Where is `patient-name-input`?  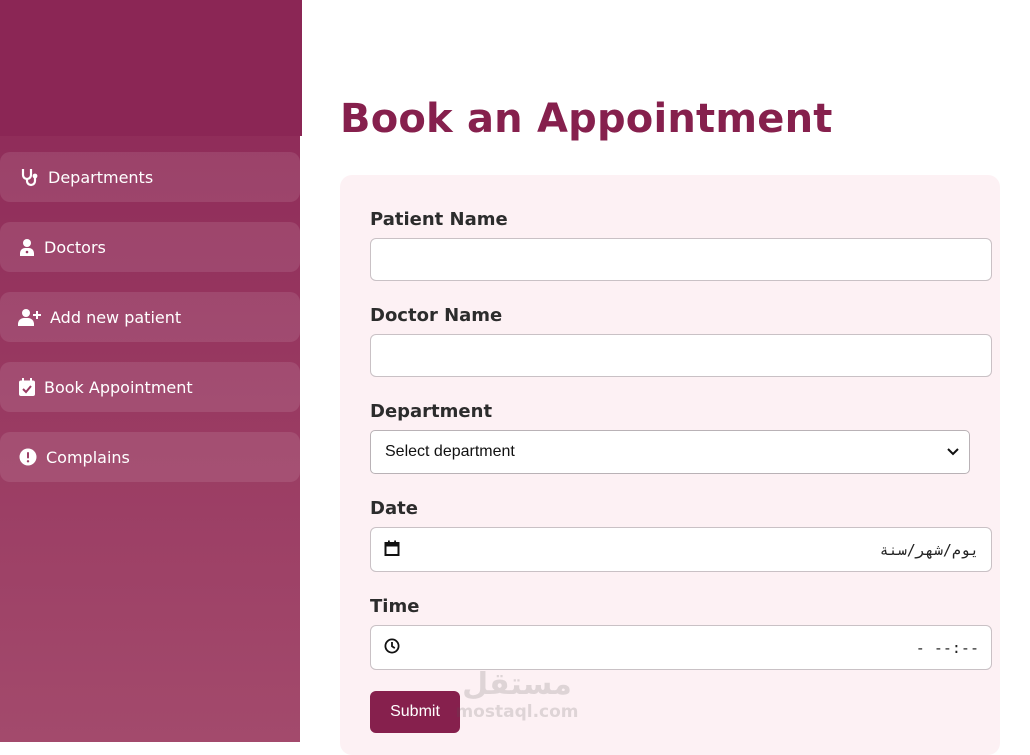 patient-name-input is located at coordinates (681, 259).